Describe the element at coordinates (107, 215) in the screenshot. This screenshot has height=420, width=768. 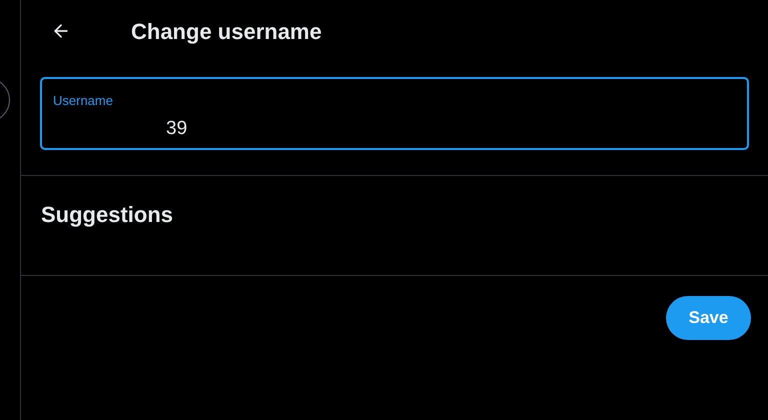
I see `suggestions-heading: Suggestions` at that location.